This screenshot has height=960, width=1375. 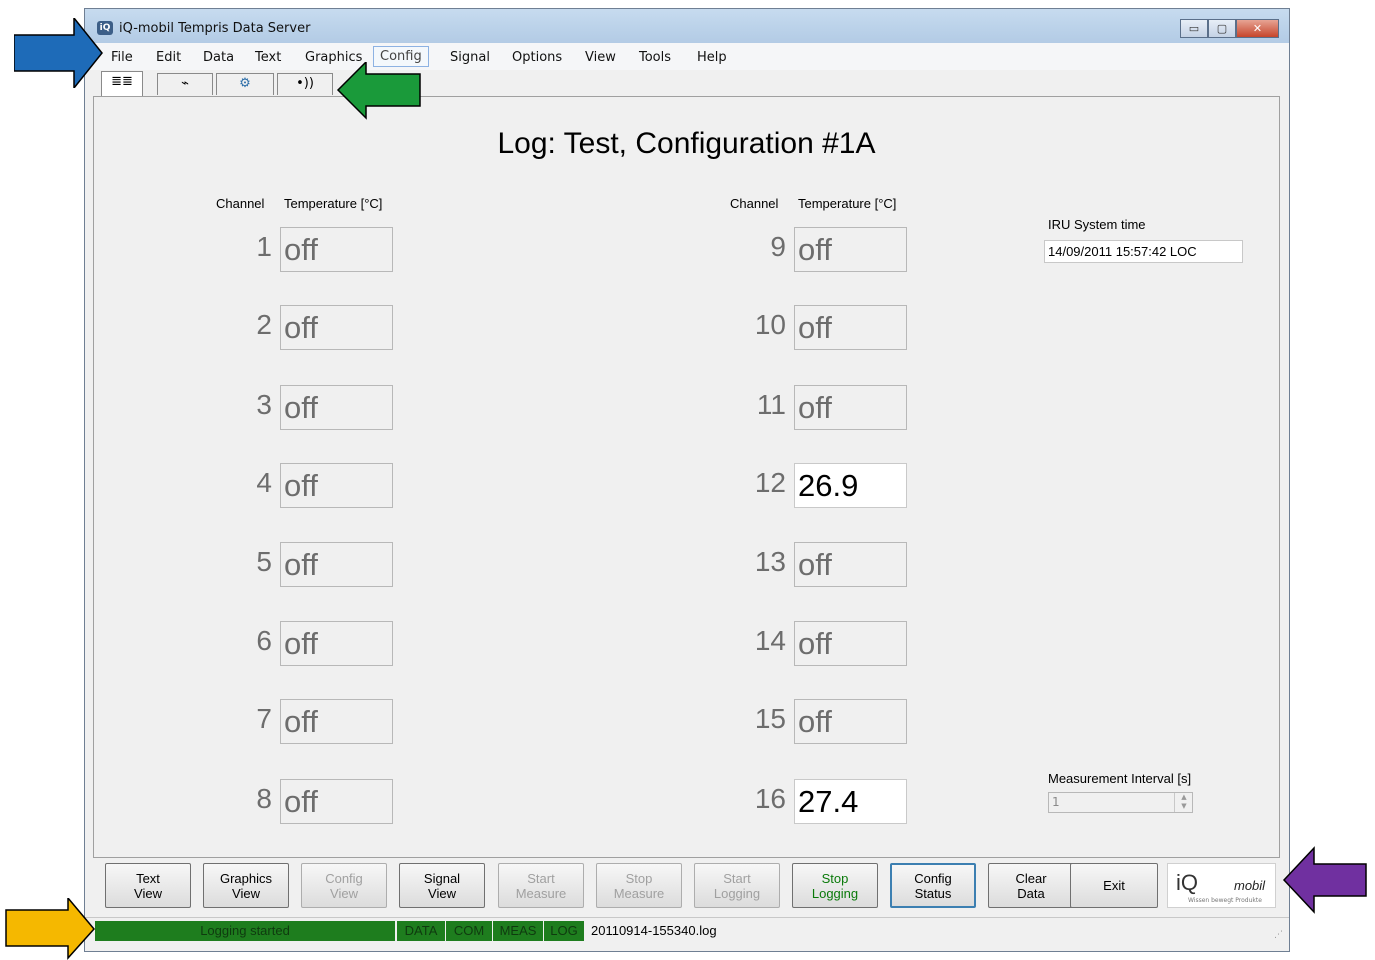 I want to click on log-filename: 20110914-155340.log, so click(x=654, y=930).